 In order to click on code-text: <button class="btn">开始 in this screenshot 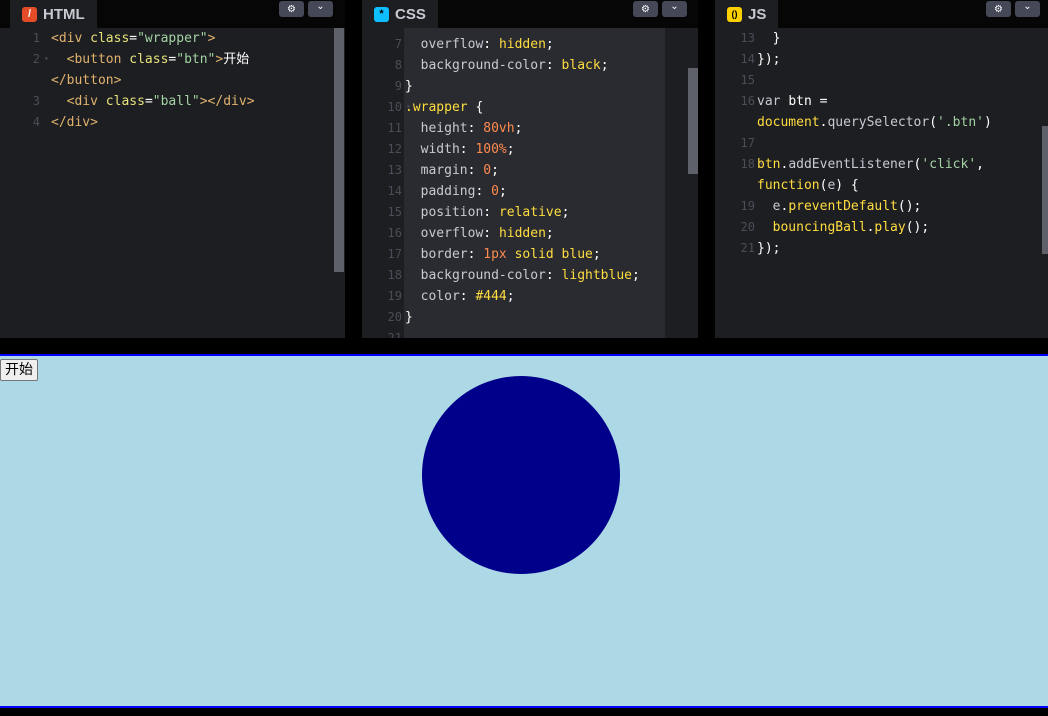, I will do `click(150, 59)`.